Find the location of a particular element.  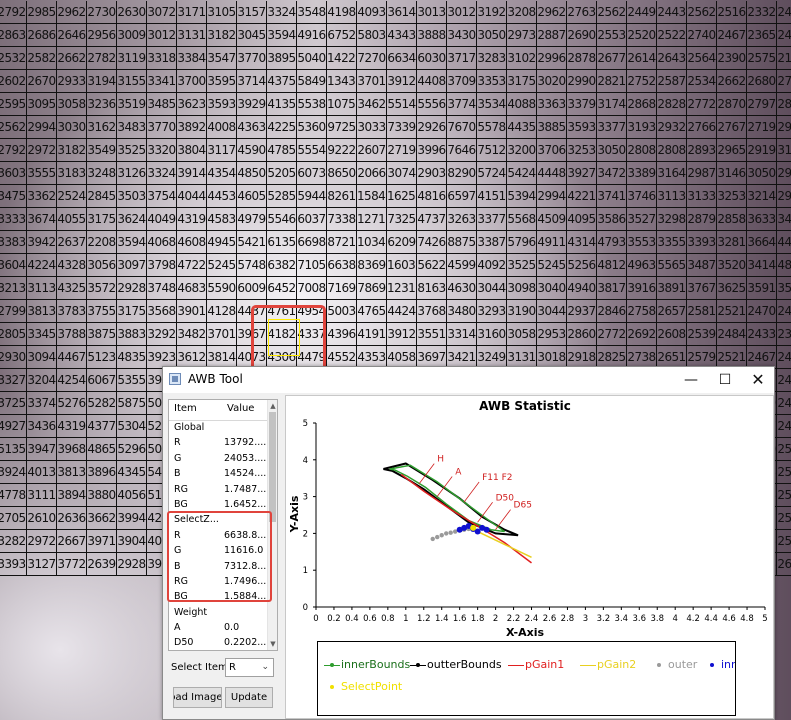

grid-cell: 4453 is located at coordinates (222, 196).